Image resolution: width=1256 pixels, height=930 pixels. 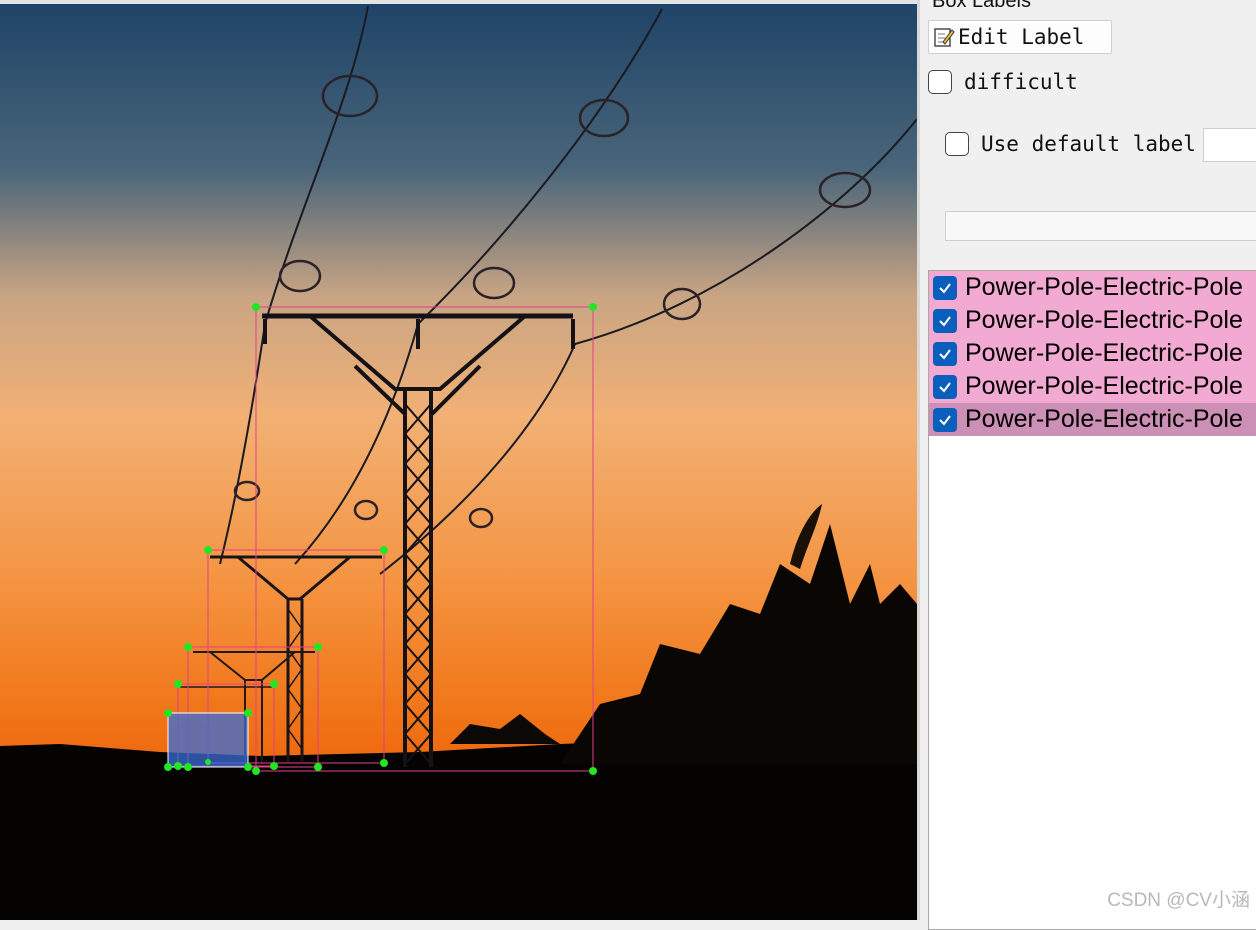 I want to click on difficult-checkbox, so click(x=940, y=82).